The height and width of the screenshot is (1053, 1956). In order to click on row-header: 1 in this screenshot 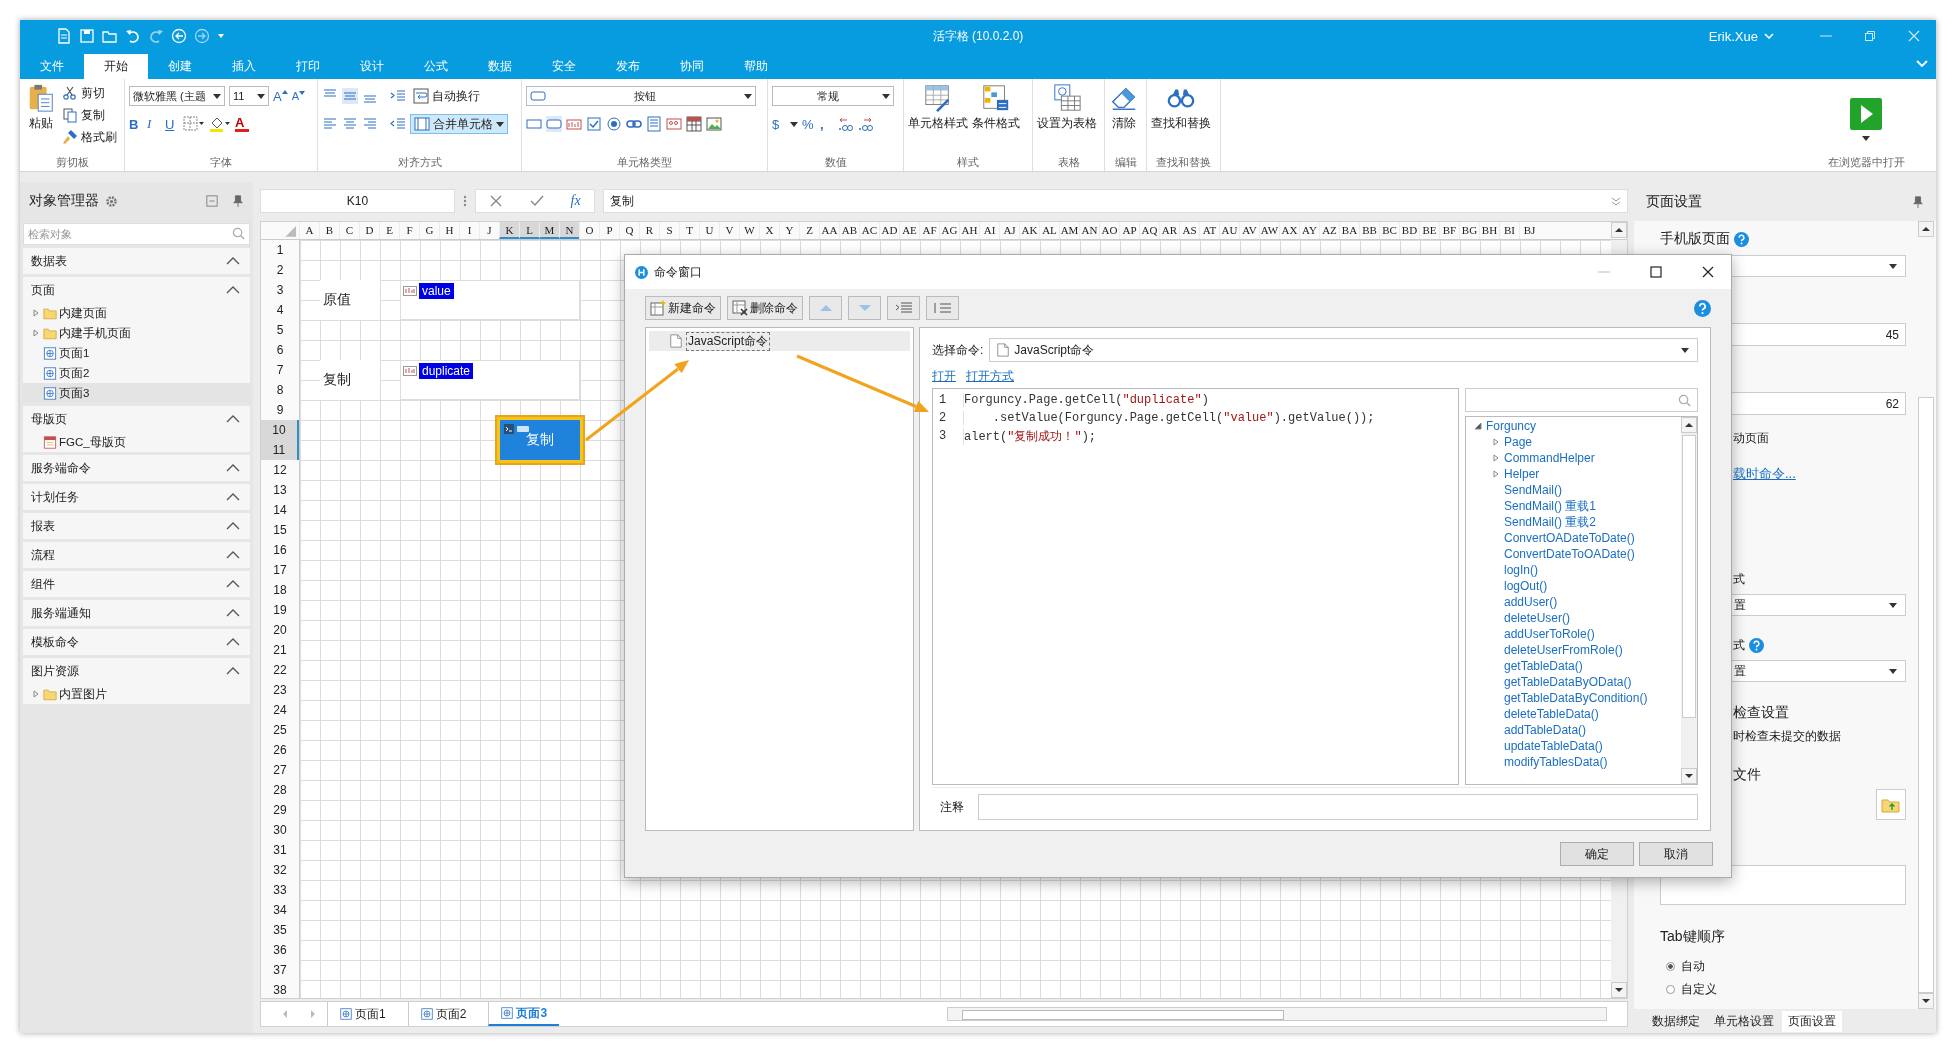, I will do `click(280, 250)`.